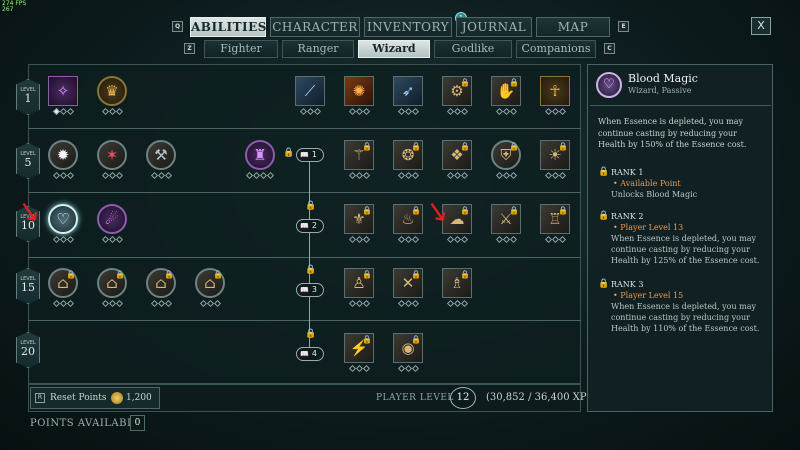  What do you see at coordinates (473, 49) in the screenshot?
I see `subtab-godlike: Godlike` at bounding box center [473, 49].